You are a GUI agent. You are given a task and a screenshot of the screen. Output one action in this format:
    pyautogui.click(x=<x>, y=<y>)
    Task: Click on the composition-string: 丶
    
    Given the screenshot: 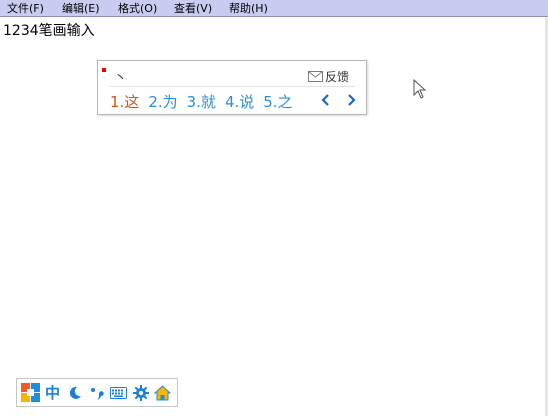 What is the action you would take?
    pyautogui.click(x=121, y=78)
    